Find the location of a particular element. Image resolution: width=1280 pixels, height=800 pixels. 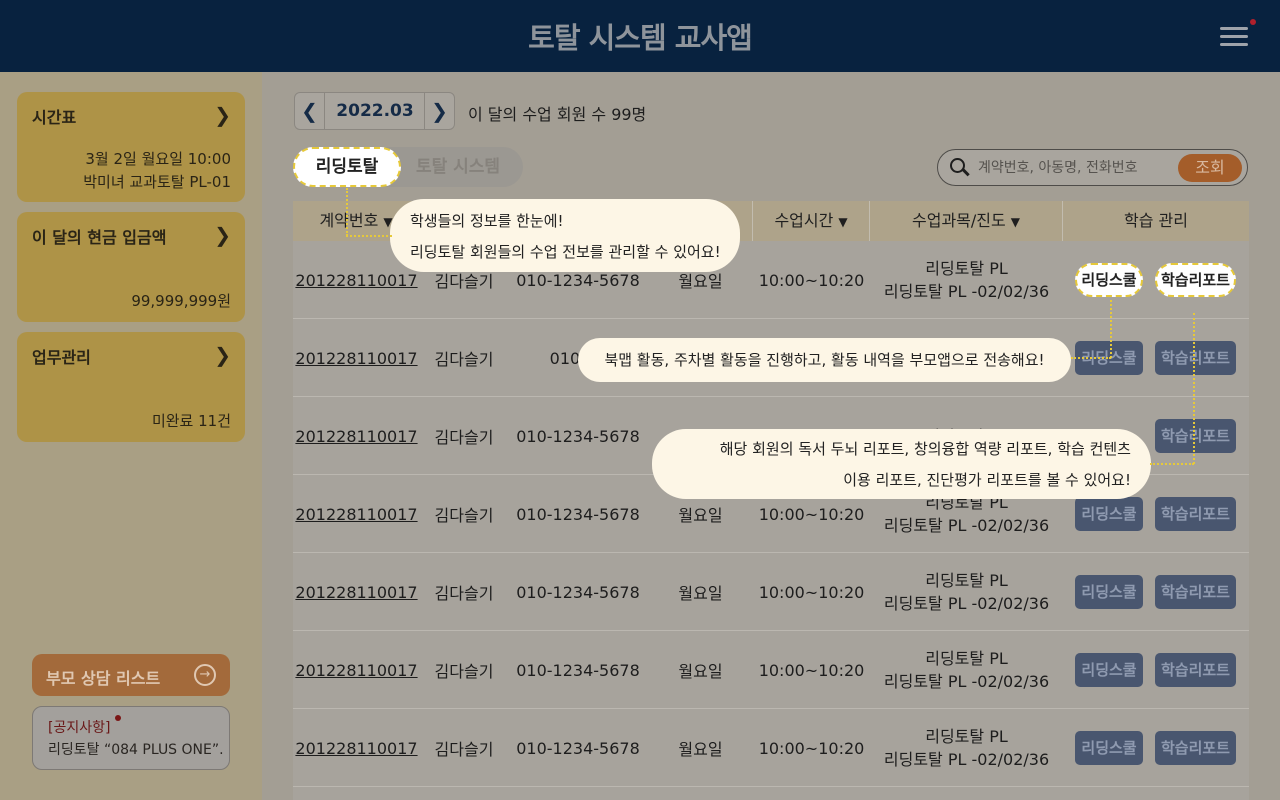

app-header: 토탈 시스템 교사앱 is located at coordinates (640, 36).